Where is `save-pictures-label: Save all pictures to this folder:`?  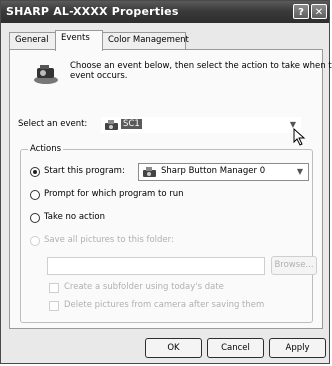
save-pictures-label: Save all pictures to this folder: is located at coordinates (109, 240).